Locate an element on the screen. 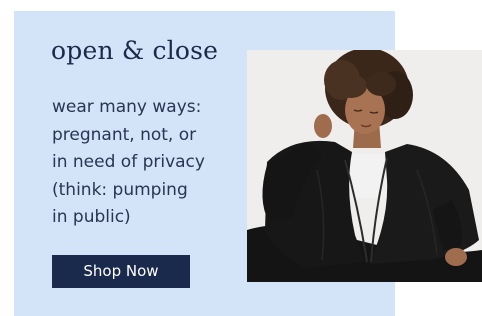  promo-description-line: in need of privacy is located at coordinates (128, 162).